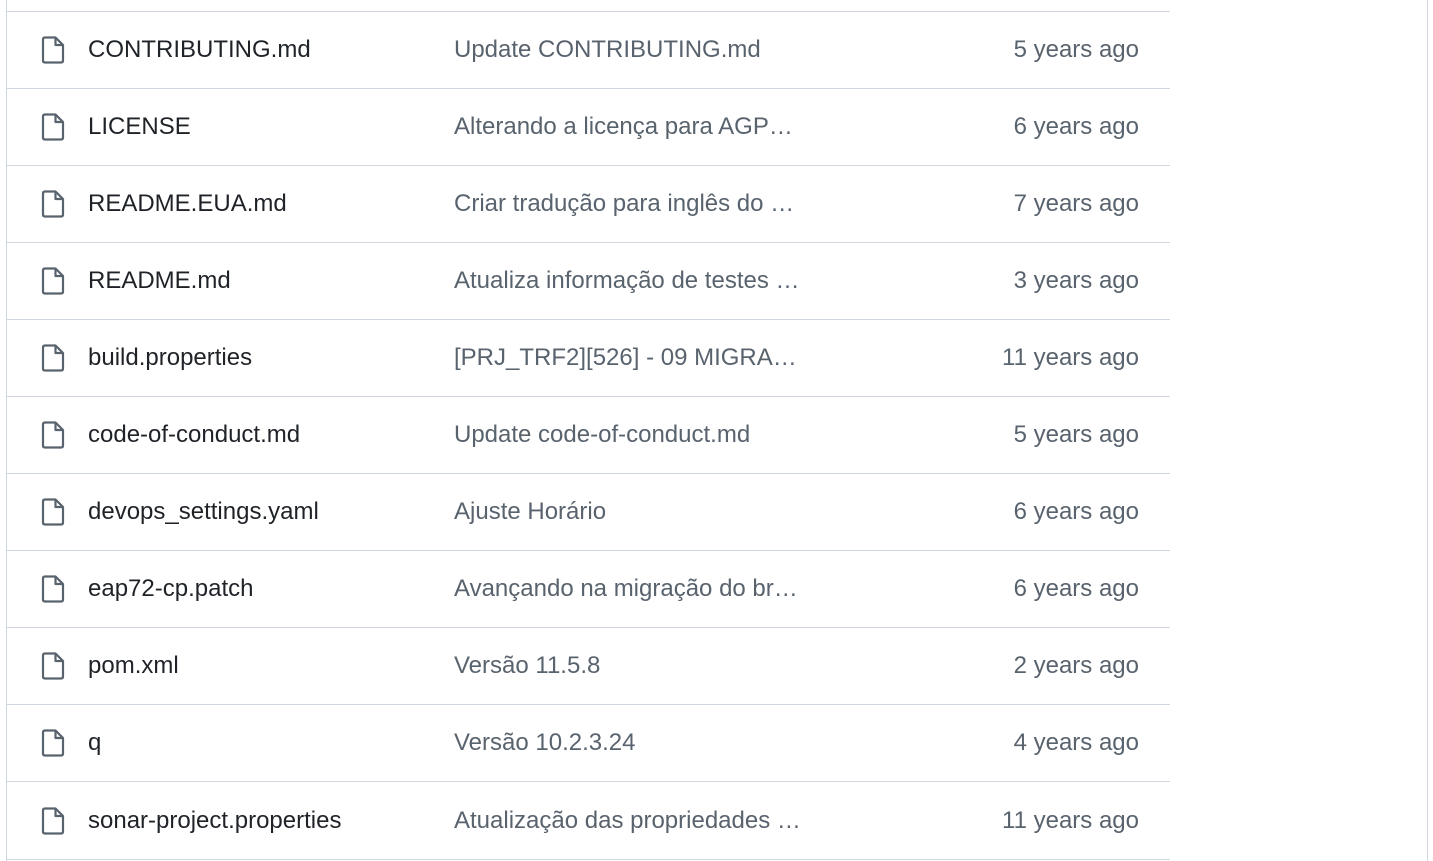  Describe the element at coordinates (1076, 203) in the screenshot. I see `commit-age: 7 years ago` at that location.